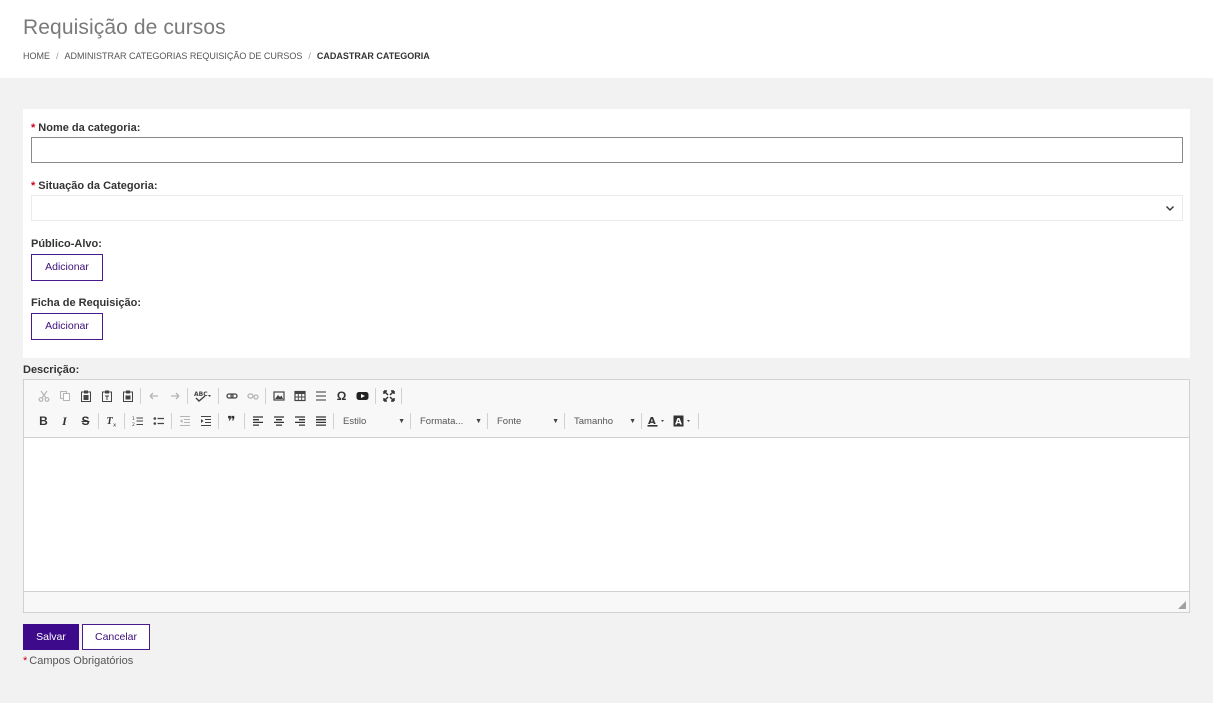 Image resolution: width=1213 pixels, height=703 pixels. I want to click on category-status-select, so click(607, 208).